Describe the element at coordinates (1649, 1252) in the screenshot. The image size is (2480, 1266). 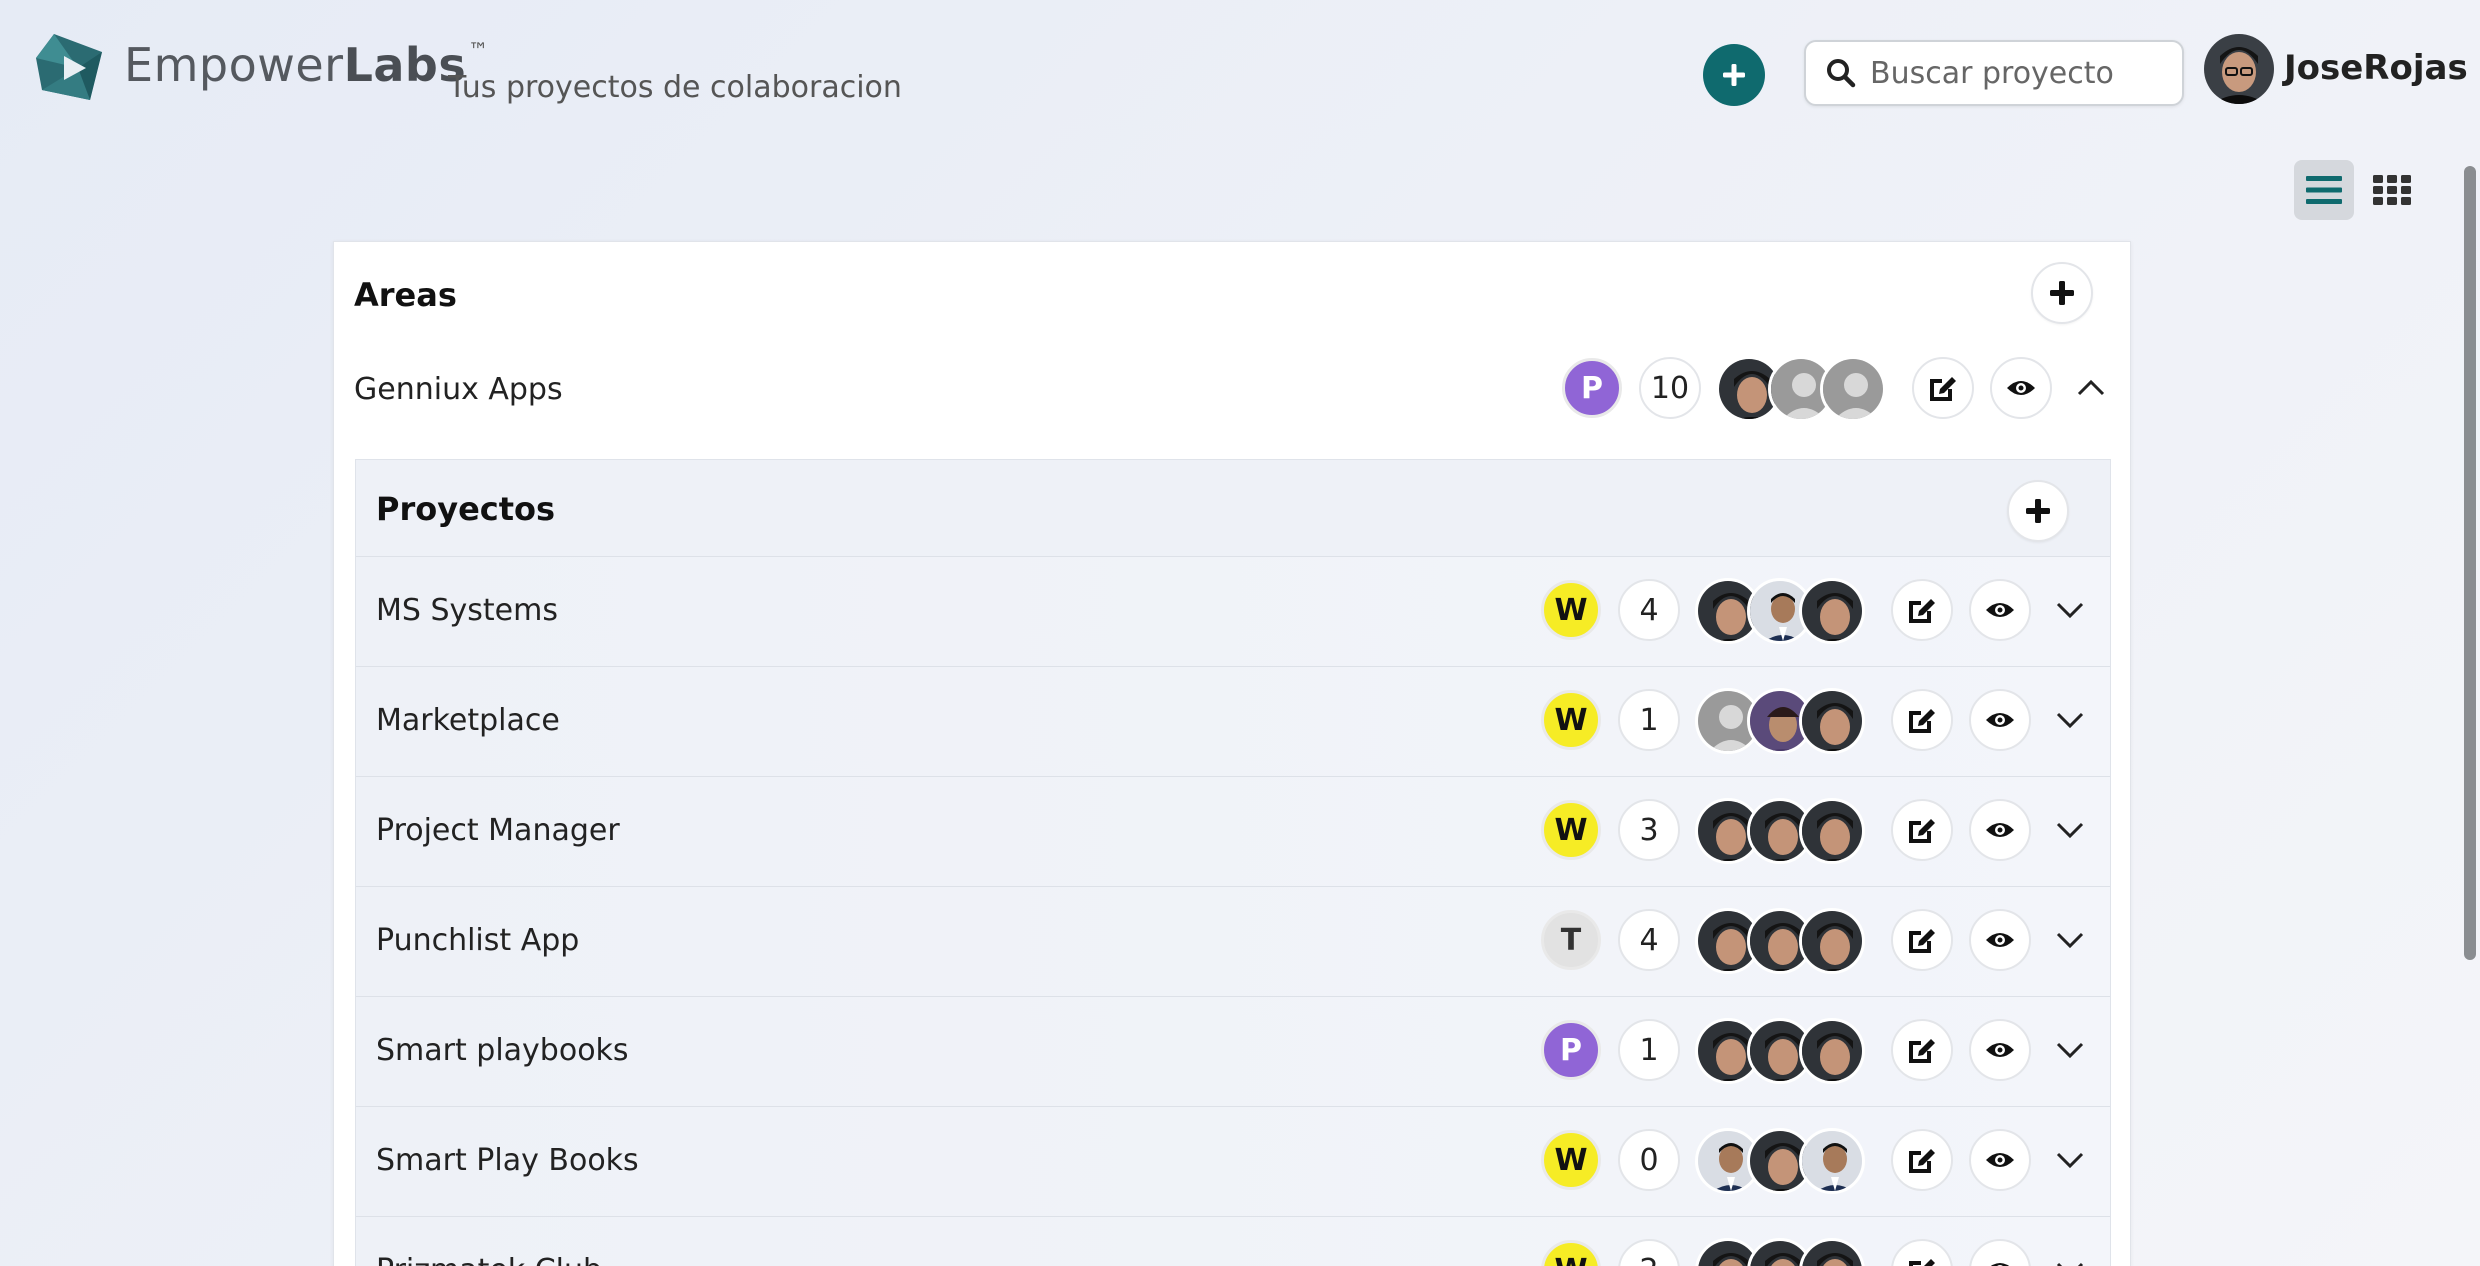
I see `project-task-count: 2` at that location.